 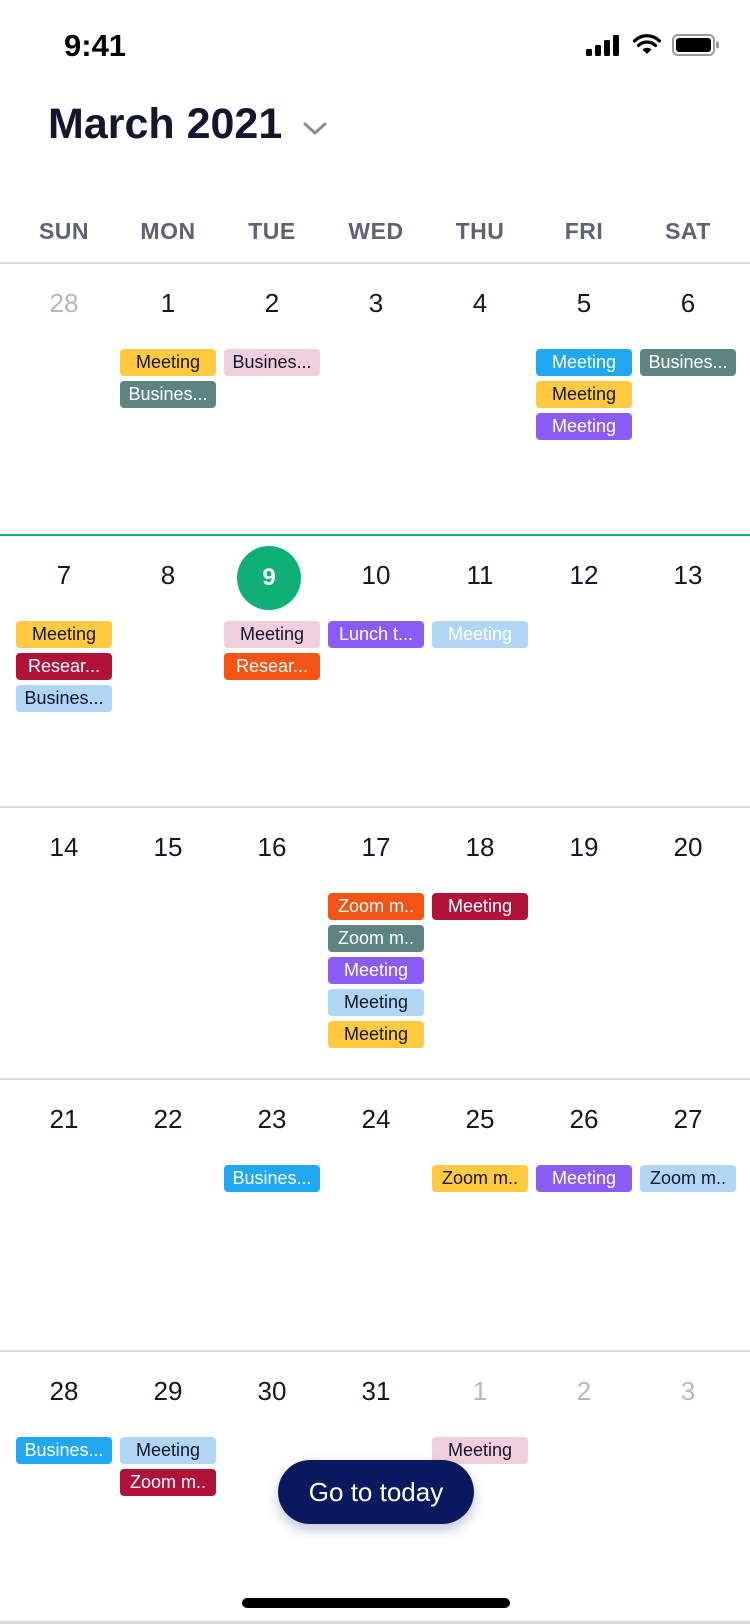 What do you see at coordinates (688, 1215) in the screenshot?
I see `calendar-day: 27 Zoom m..` at bounding box center [688, 1215].